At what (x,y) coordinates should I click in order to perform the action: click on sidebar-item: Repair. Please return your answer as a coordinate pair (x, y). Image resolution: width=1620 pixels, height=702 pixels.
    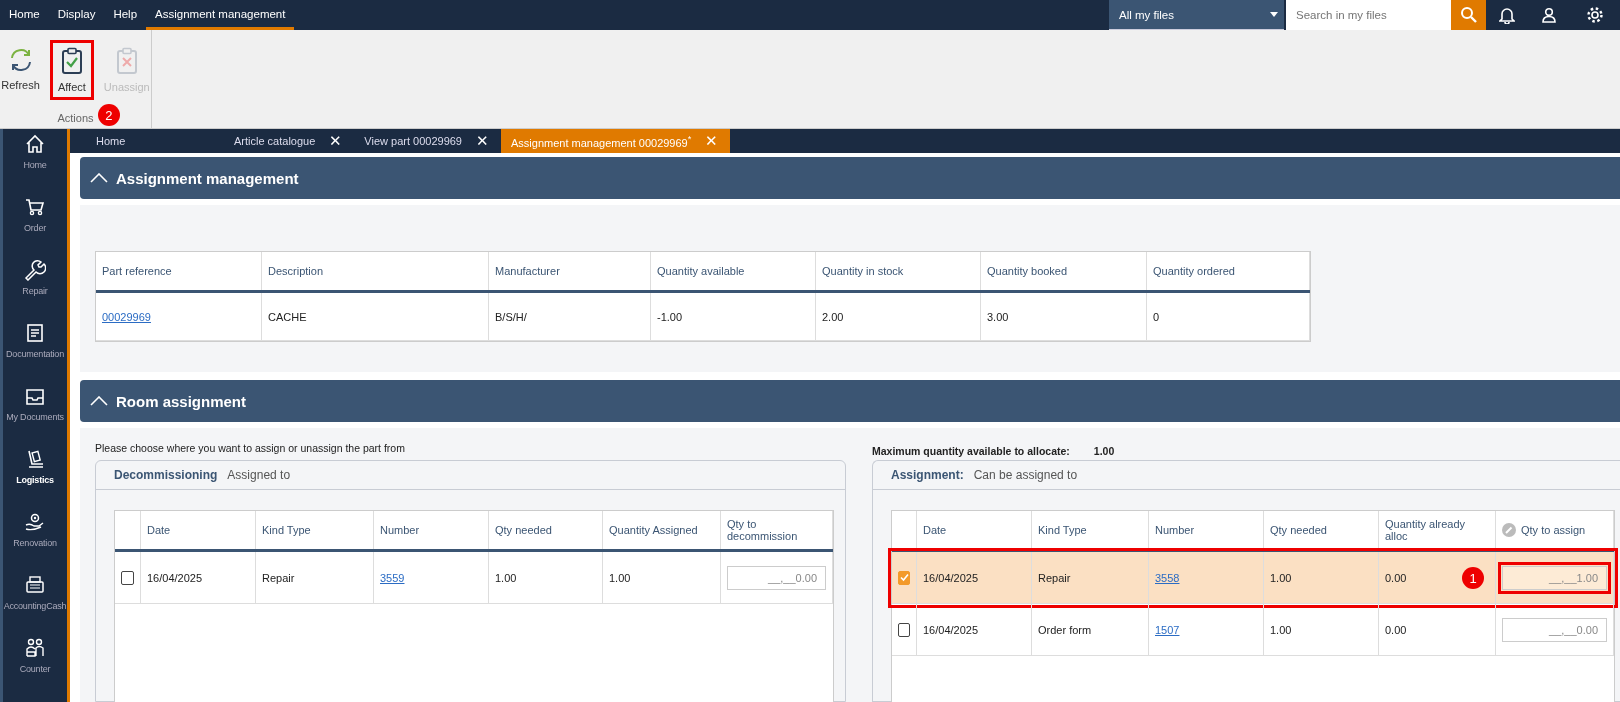
    Looking at the image, I should click on (35, 286).